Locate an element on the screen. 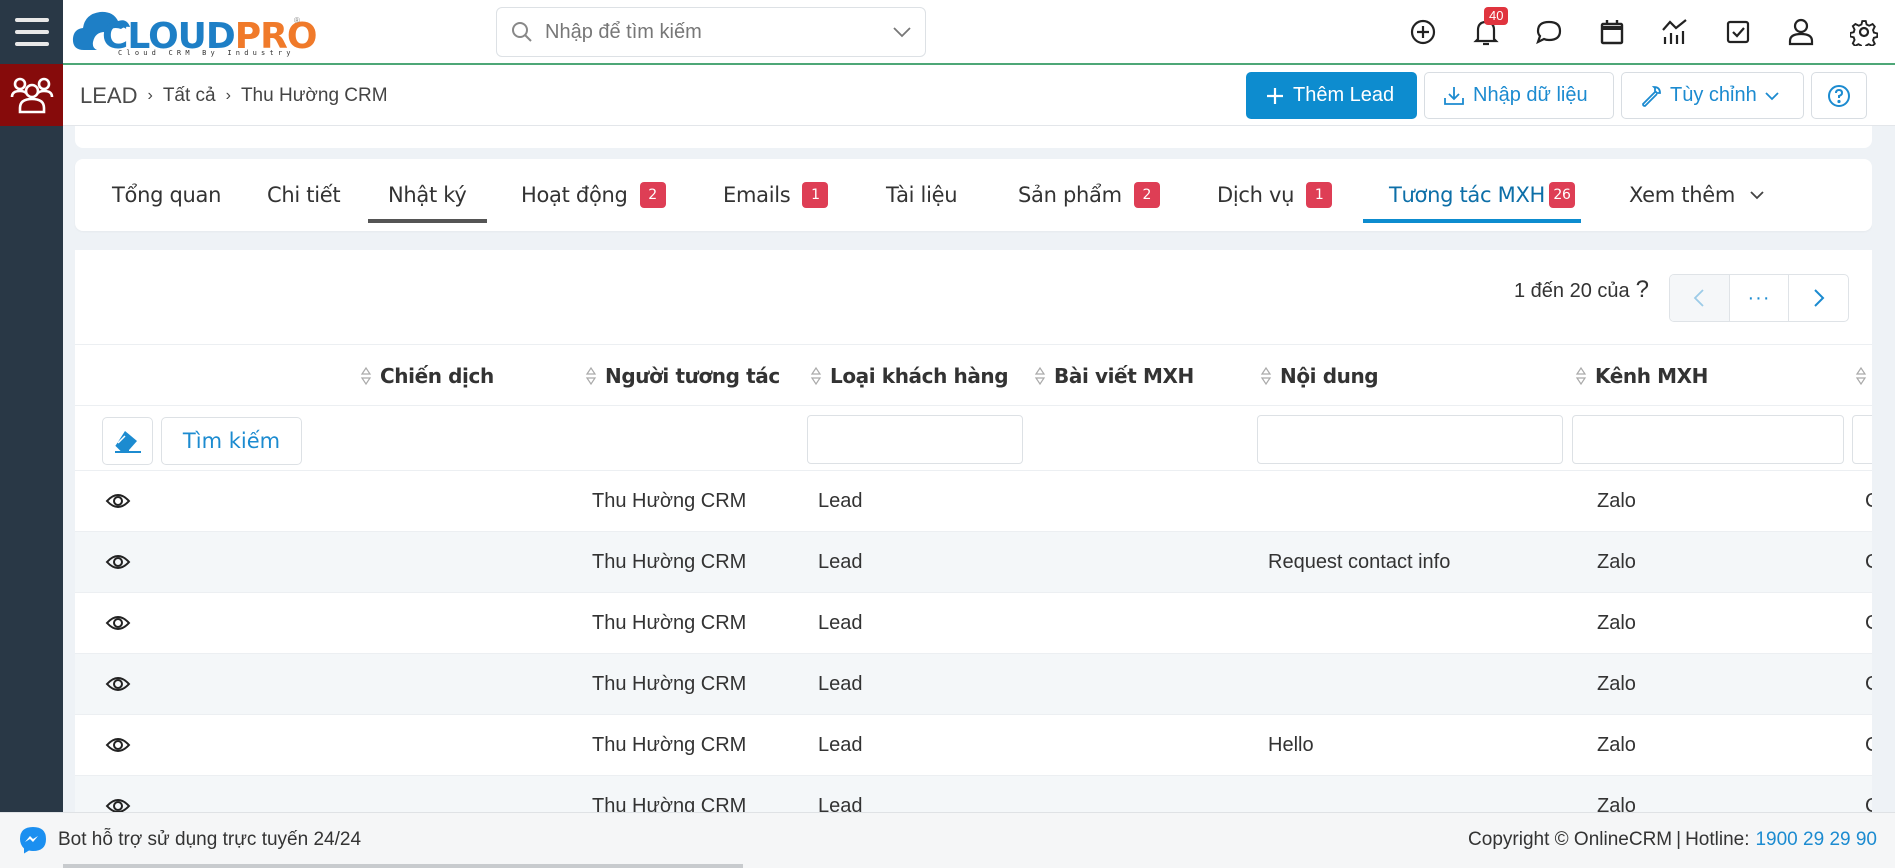 The height and width of the screenshot is (868, 1895). column-label: Người tương tác is located at coordinates (692, 376).